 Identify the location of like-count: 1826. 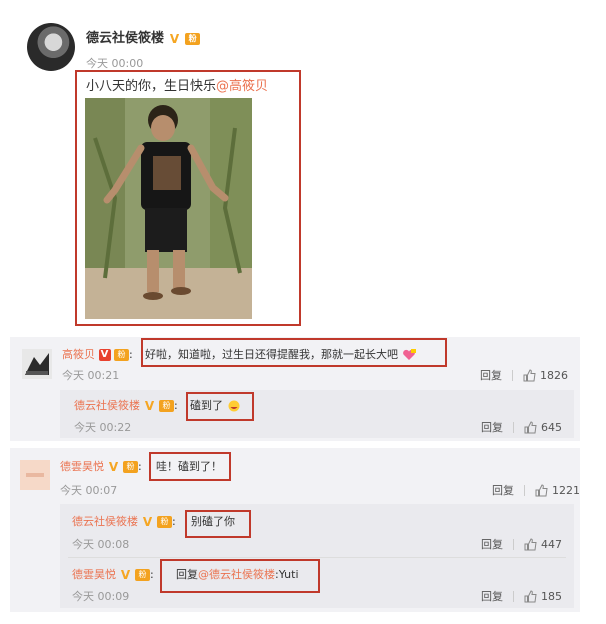
(554, 375).